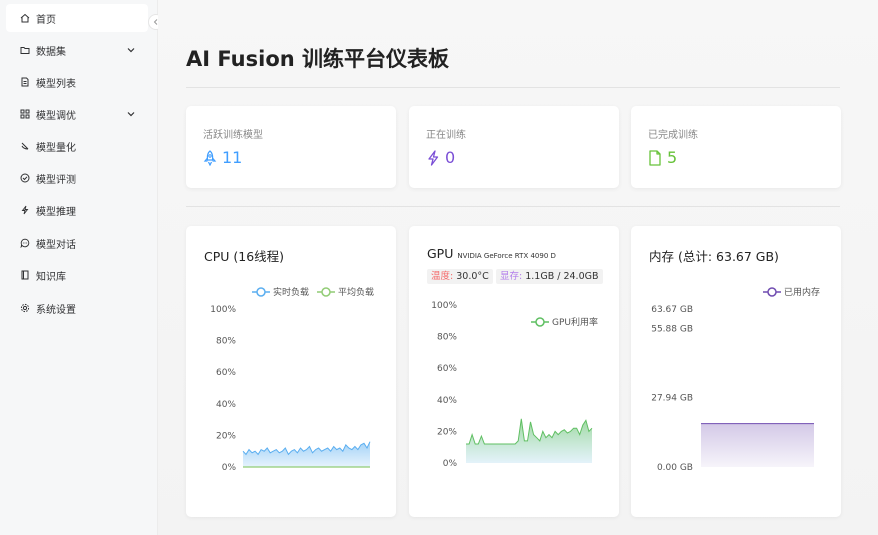 The width and height of the screenshot is (878, 535). Describe the element at coordinates (25, 243) in the screenshot. I see `chat-icon` at that location.